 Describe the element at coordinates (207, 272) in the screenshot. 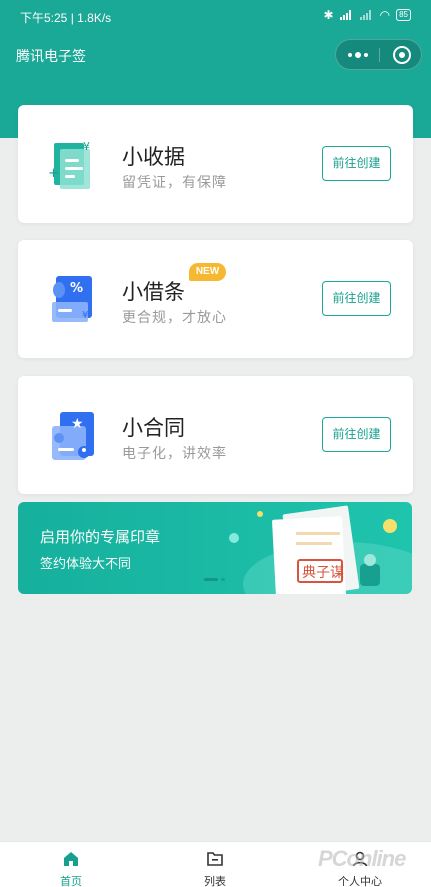

I see `new-badge: NEW` at that location.